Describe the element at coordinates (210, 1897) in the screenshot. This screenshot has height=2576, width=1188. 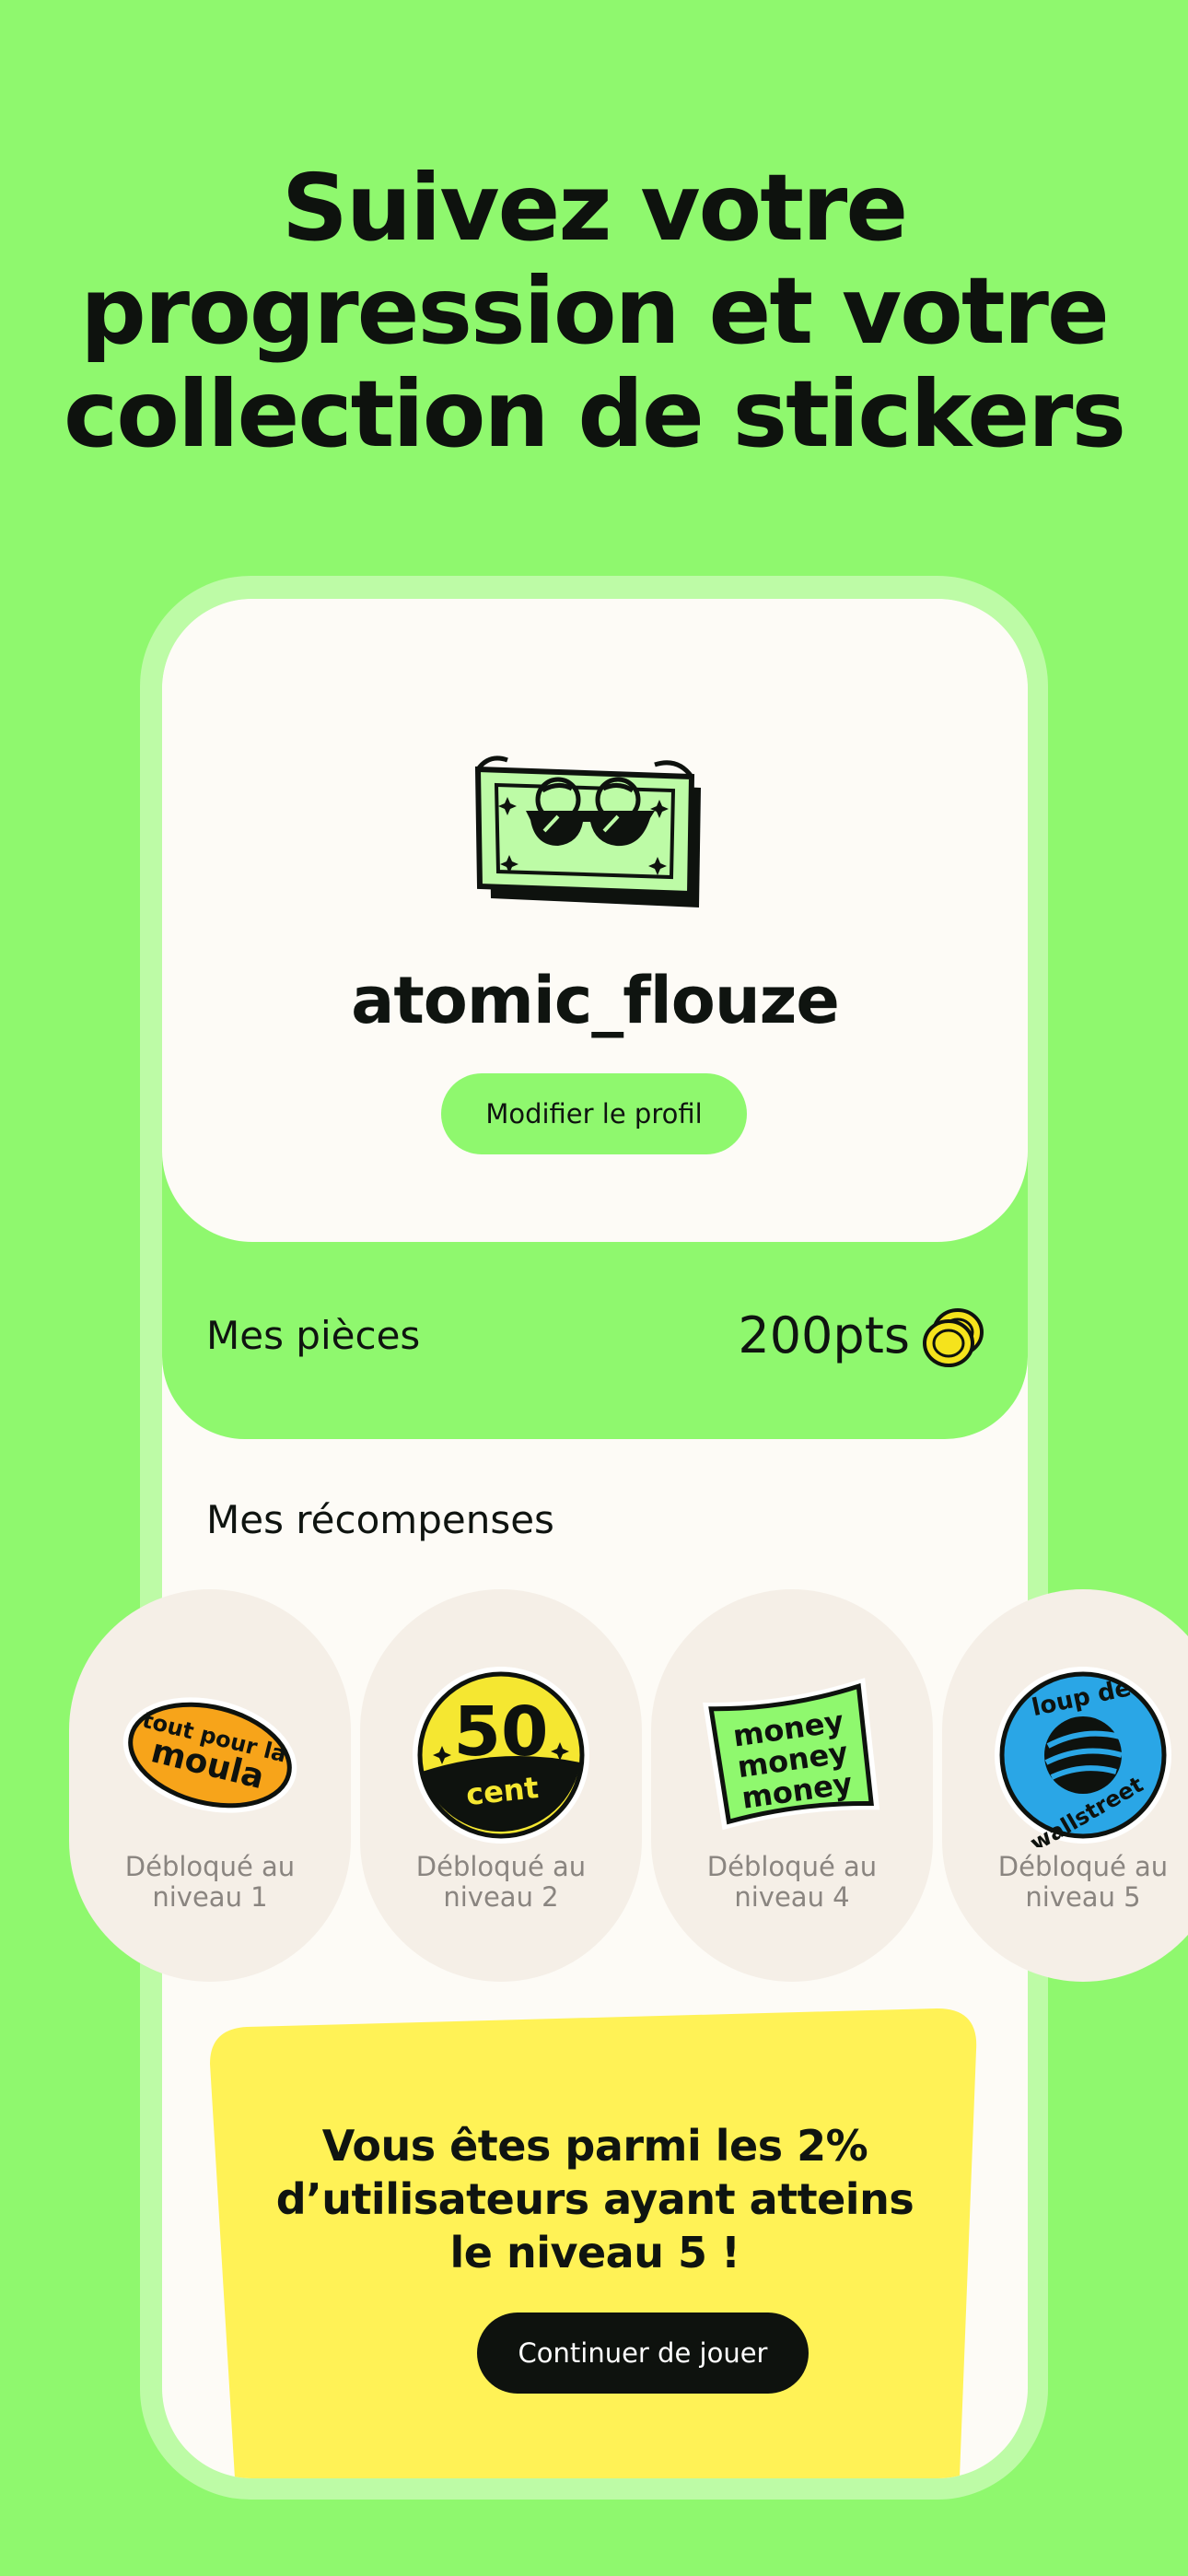
I see `reward-caption-line-2: niveau 1` at that location.